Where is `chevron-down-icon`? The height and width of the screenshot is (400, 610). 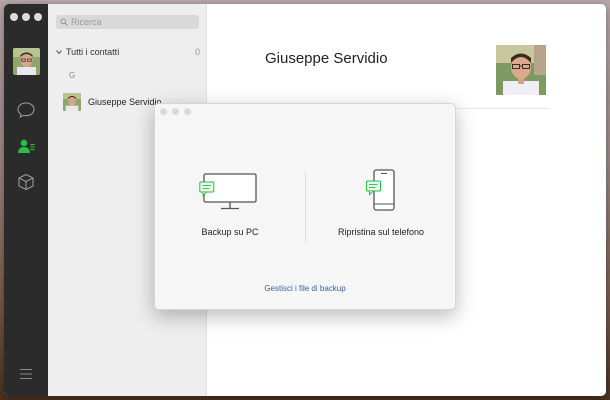 chevron-down-icon is located at coordinates (59, 52).